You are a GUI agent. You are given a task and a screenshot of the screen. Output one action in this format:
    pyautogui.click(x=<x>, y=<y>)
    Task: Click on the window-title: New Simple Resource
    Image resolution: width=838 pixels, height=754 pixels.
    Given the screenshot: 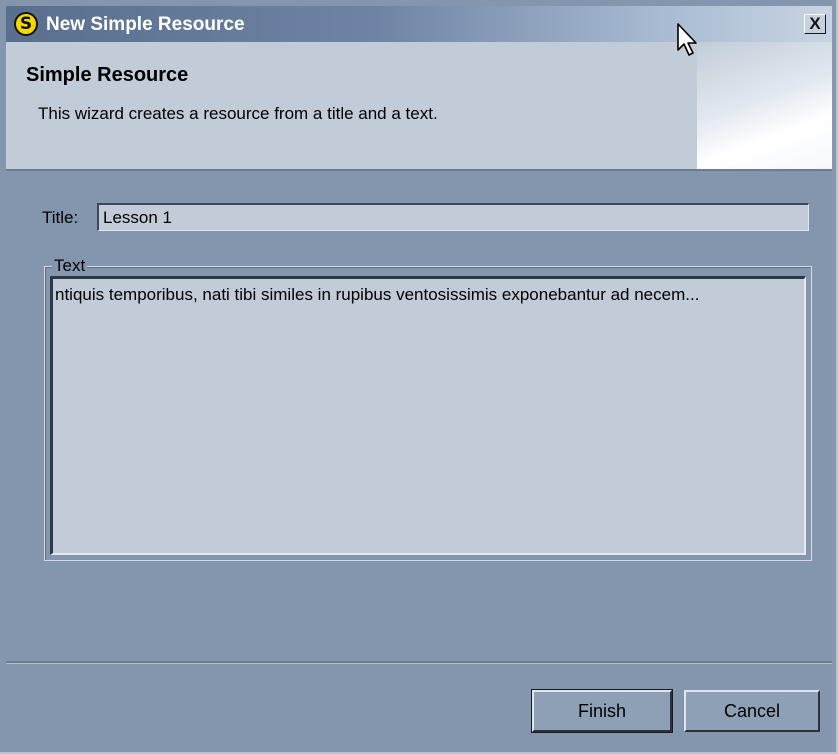 What is the action you would take?
    pyautogui.click(x=145, y=24)
    